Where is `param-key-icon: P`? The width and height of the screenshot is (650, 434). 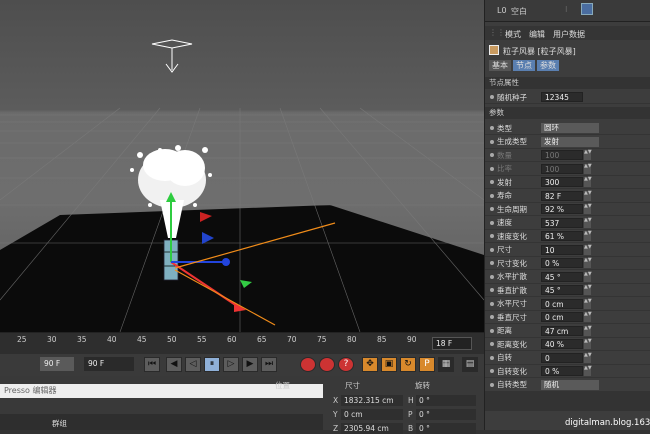
param-key-icon: P is located at coordinates (427, 364).